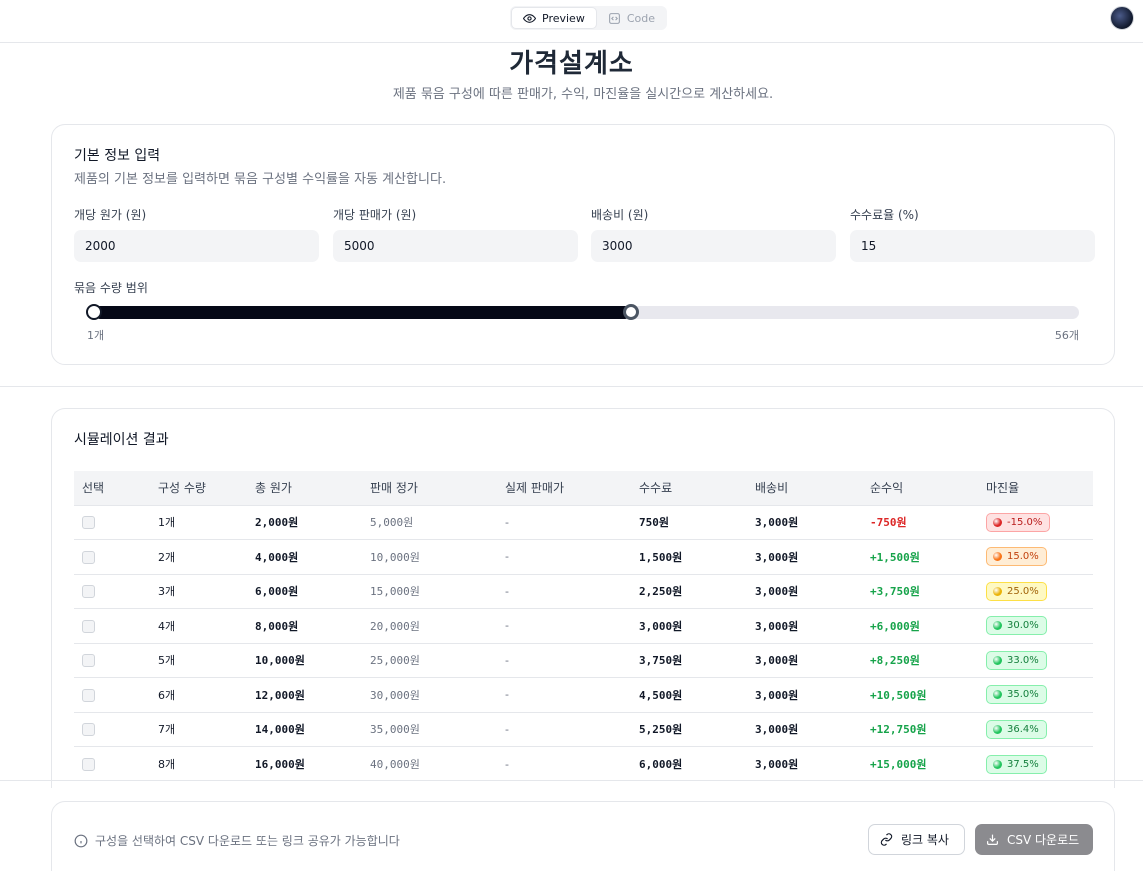 The image size is (1143, 871). I want to click on table-row: 2개 4,000원 10,000원 -1,500원 3,000원 +1,500원 15.0%, so click(583, 556).